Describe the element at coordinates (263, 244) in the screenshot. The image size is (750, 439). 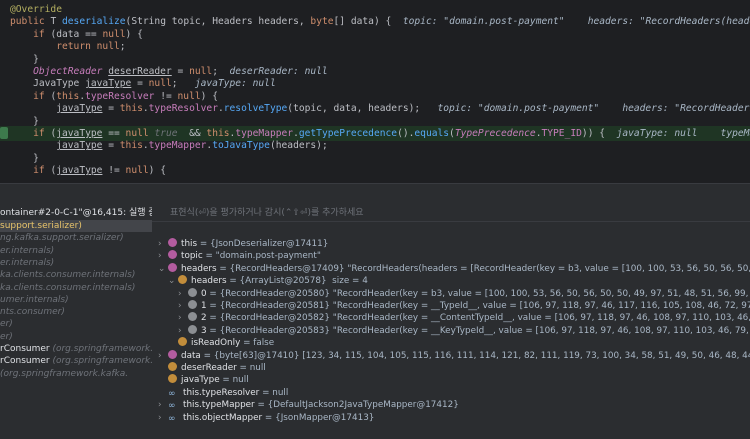
I see `variable-value: = {JsonDeserializer@17411}` at that location.